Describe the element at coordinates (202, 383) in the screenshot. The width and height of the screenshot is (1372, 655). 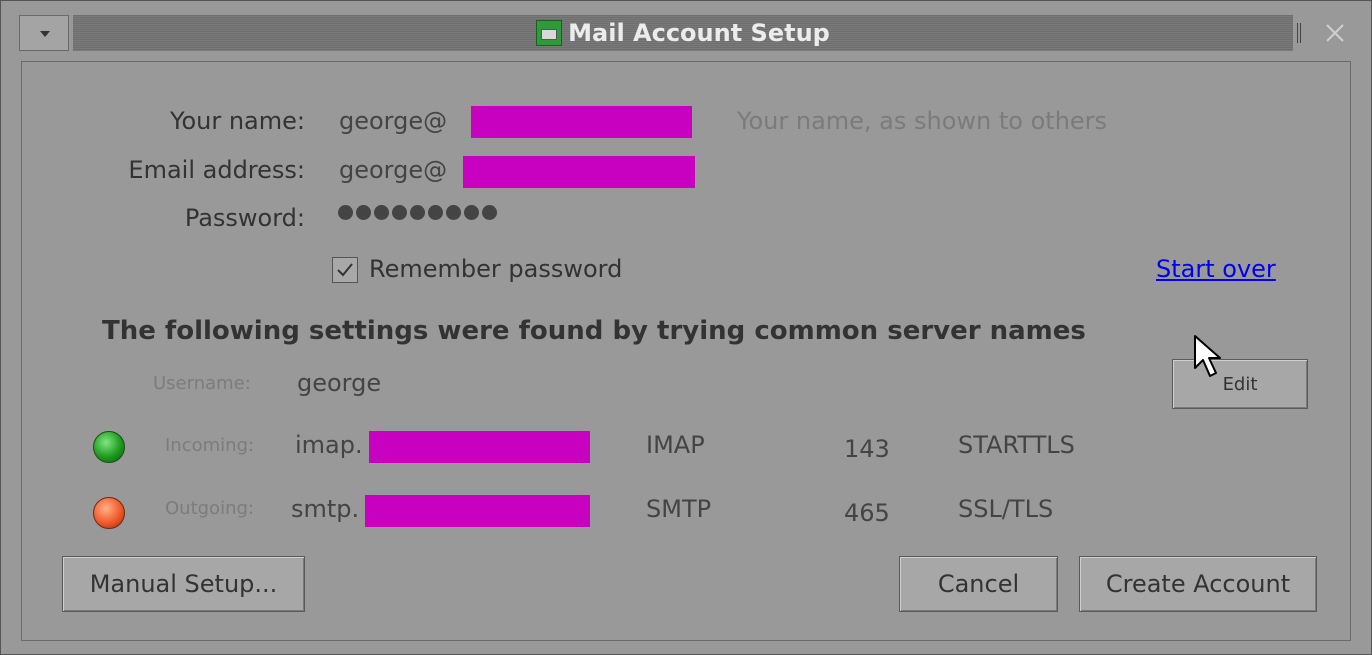
I see `username-label: Username:` at that location.